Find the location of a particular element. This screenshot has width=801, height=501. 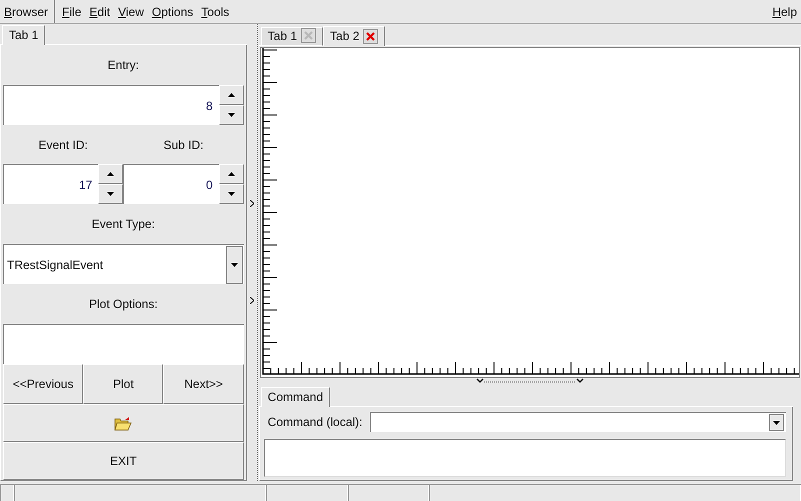

nav-button: Plot is located at coordinates (123, 384).